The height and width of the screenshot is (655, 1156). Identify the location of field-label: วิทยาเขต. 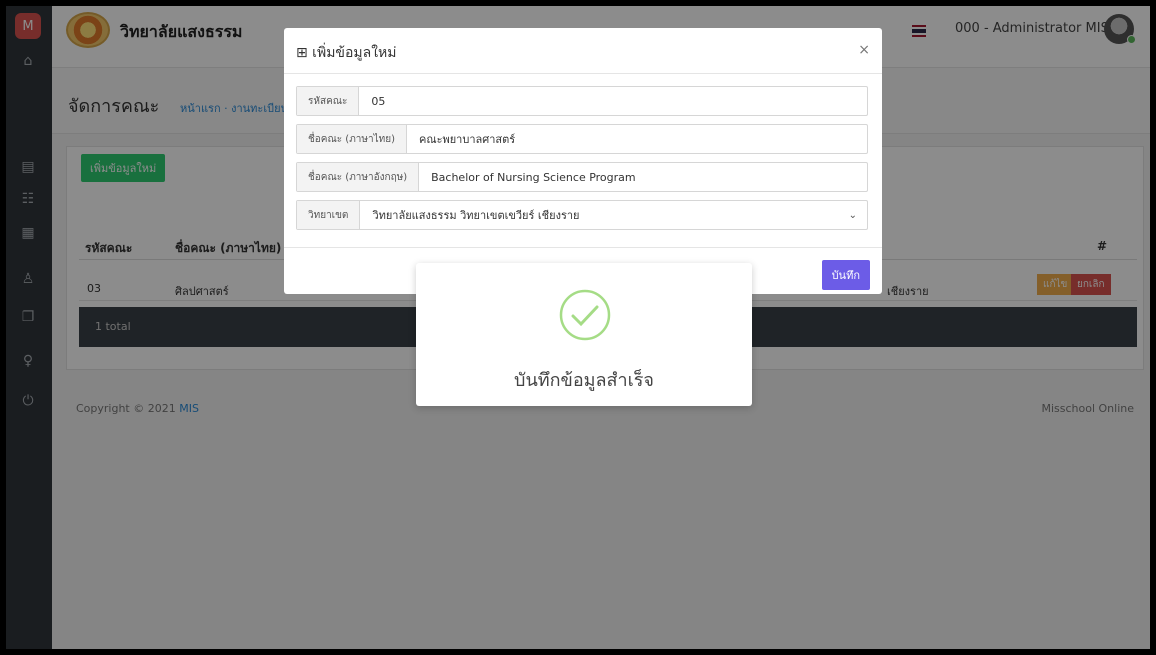
(329, 215).